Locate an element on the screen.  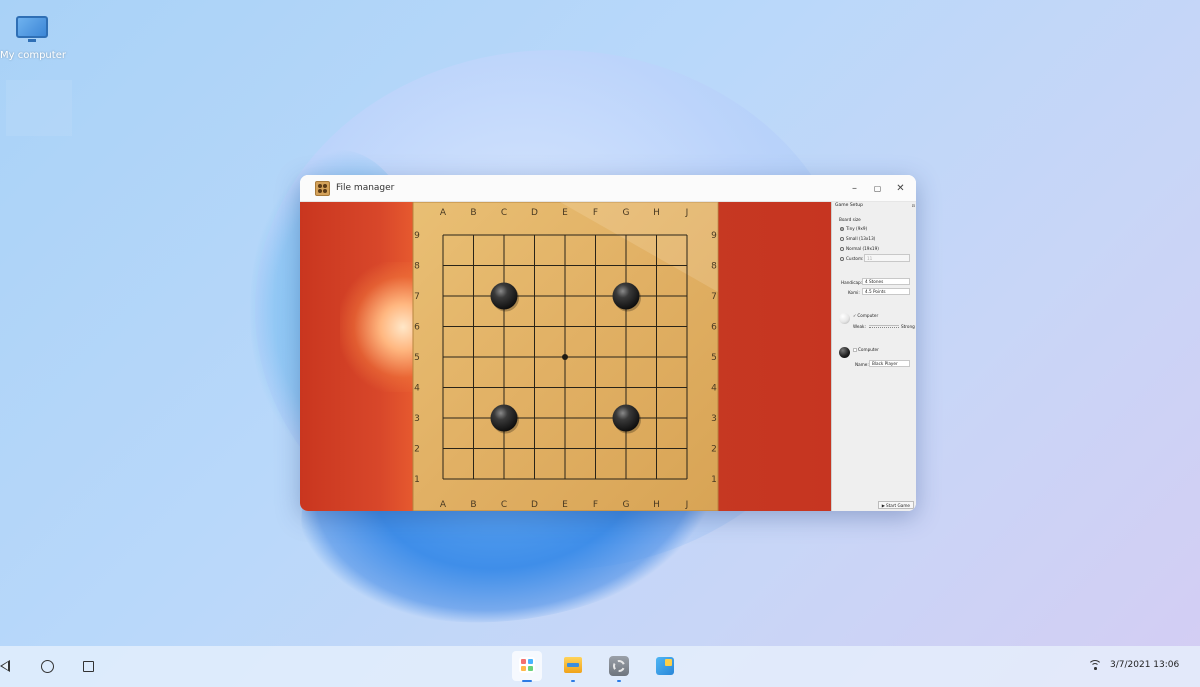
size-option-normal: Normal (19x19) is located at coordinates (859, 248).